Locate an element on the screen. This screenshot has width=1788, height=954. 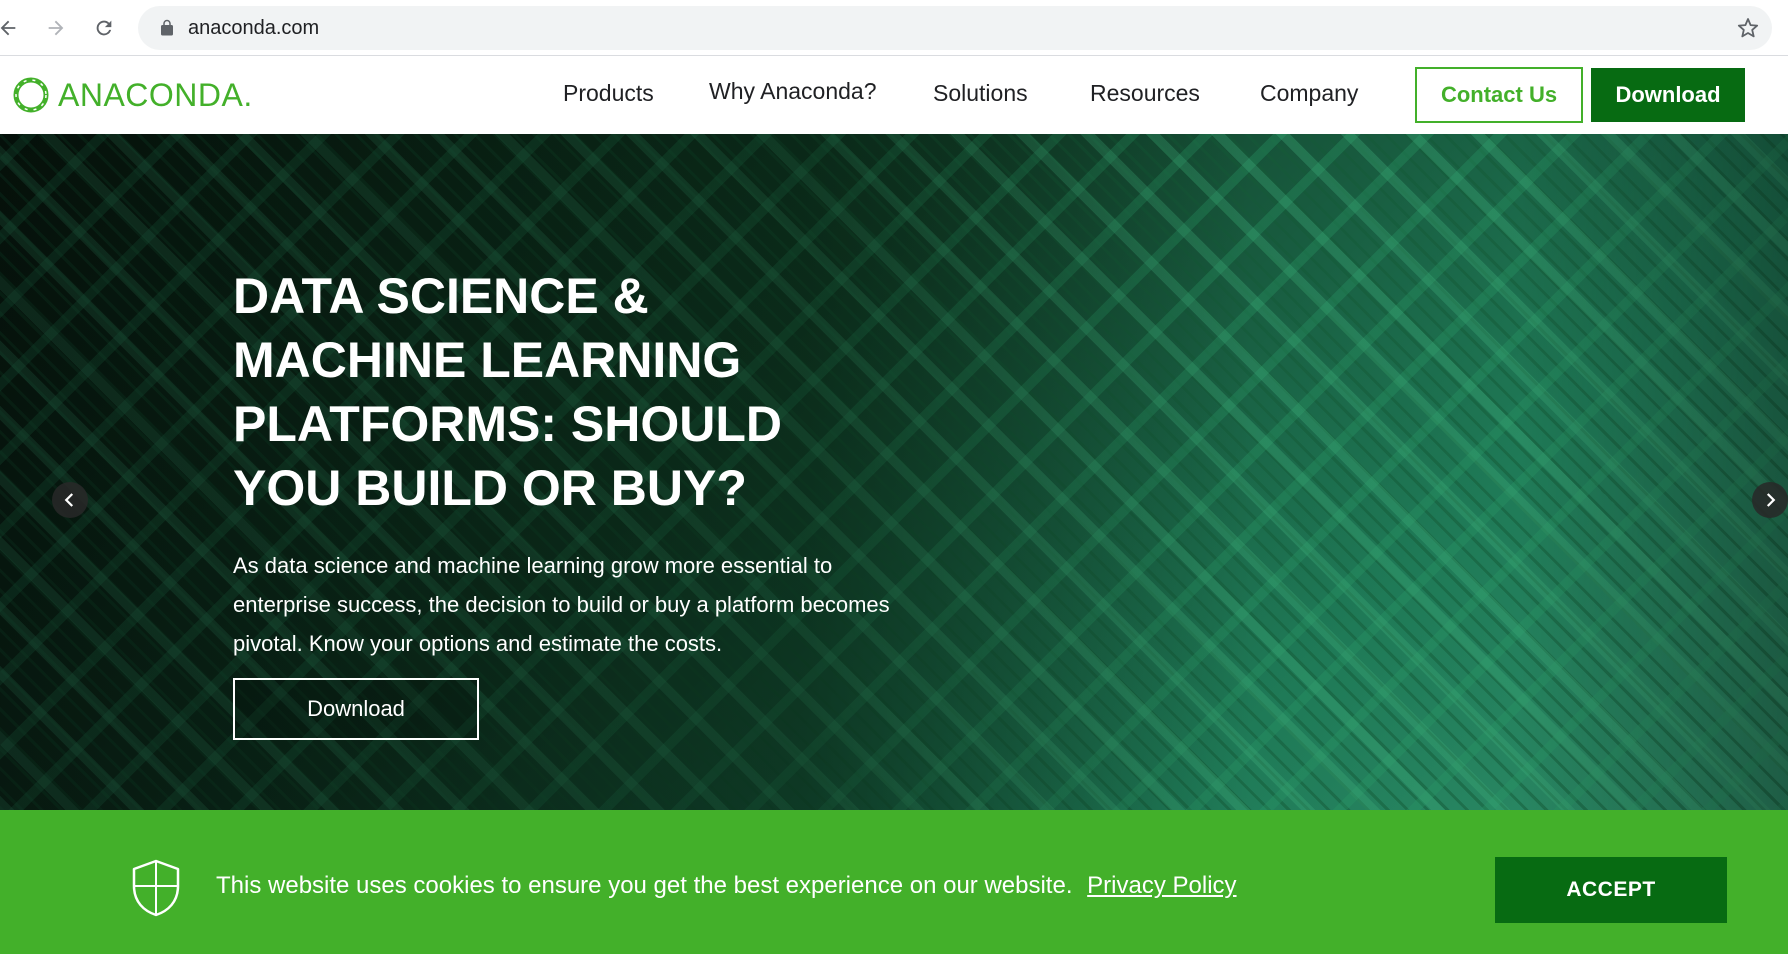
carousel-prev-button is located at coordinates (70, 500).